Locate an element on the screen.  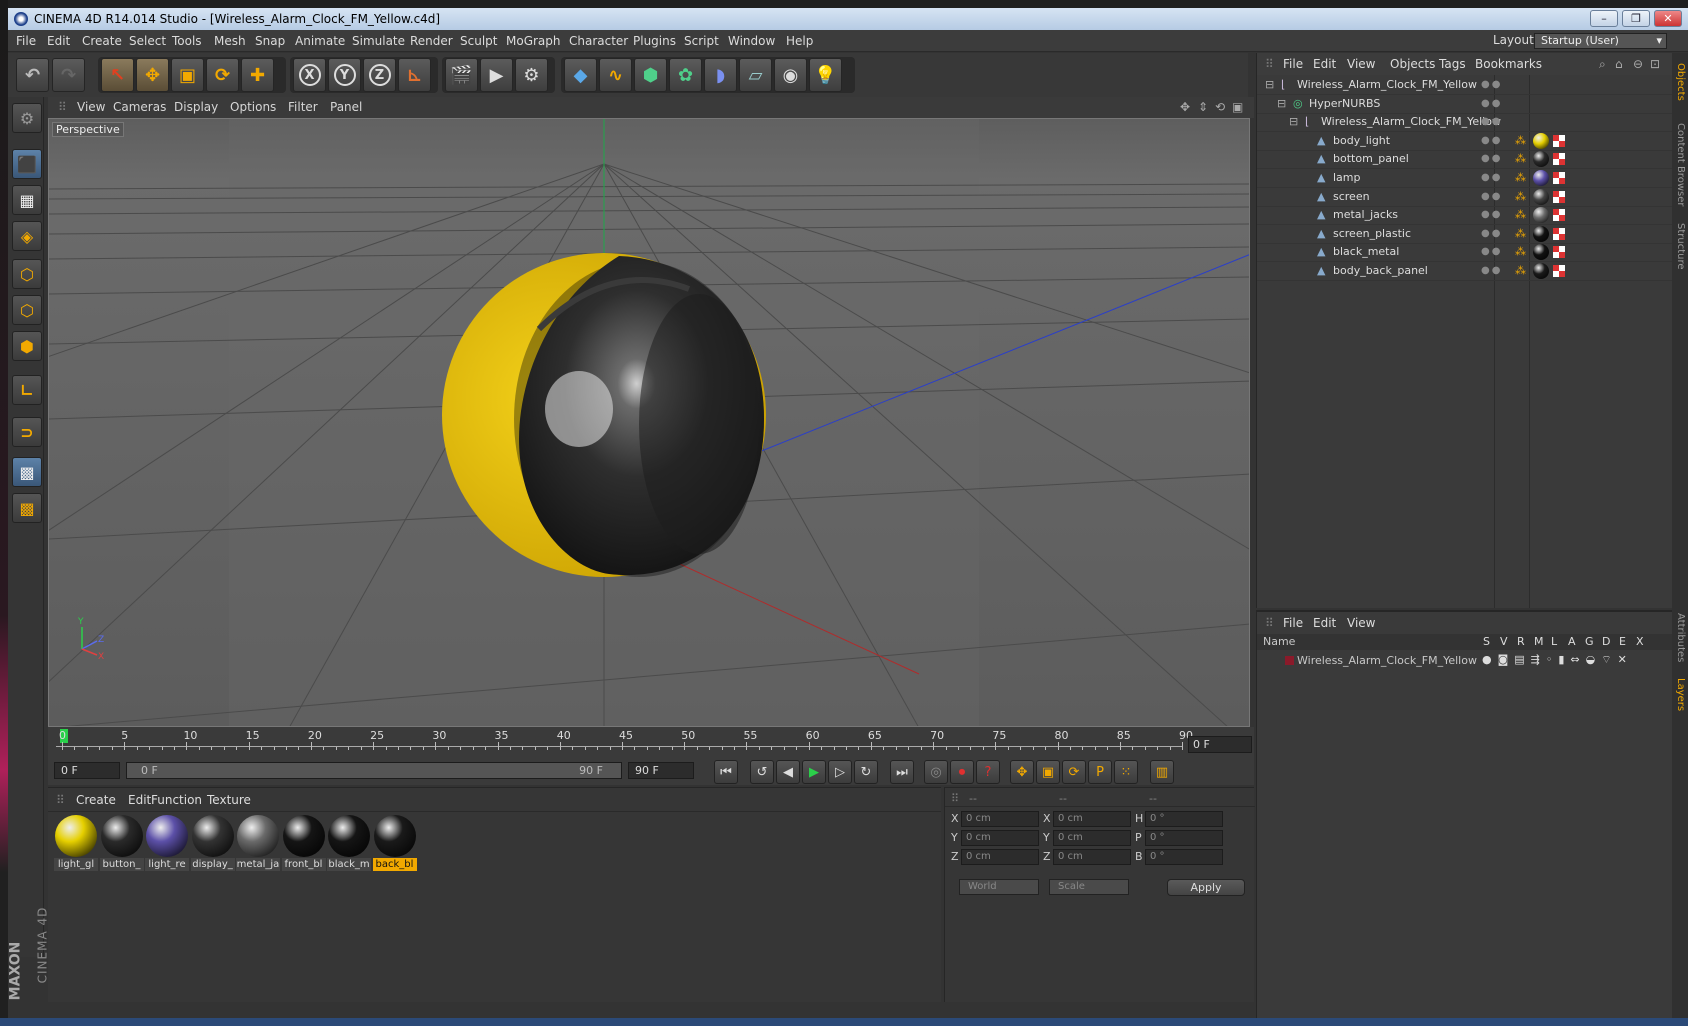
maximize-view-icon: ▣ is located at coordinates (1237, 107).